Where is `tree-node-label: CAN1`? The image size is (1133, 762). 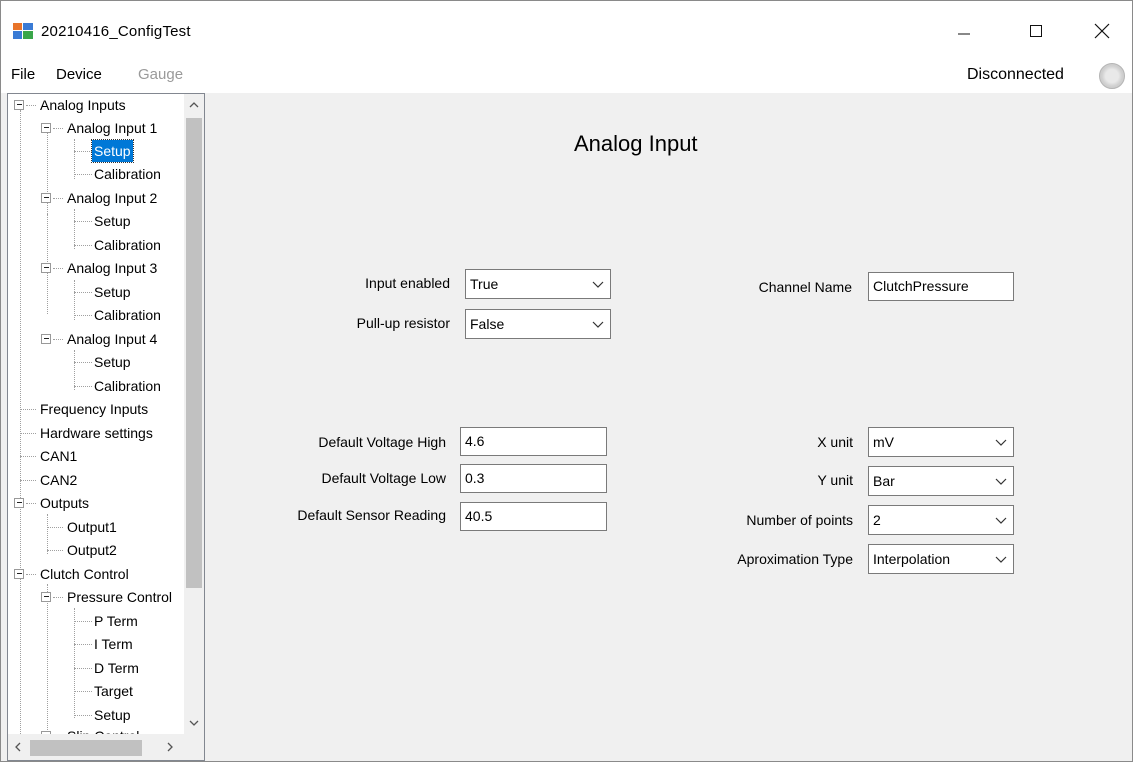 tree-node-label: CAN1 is located at coordinates (59, 456).